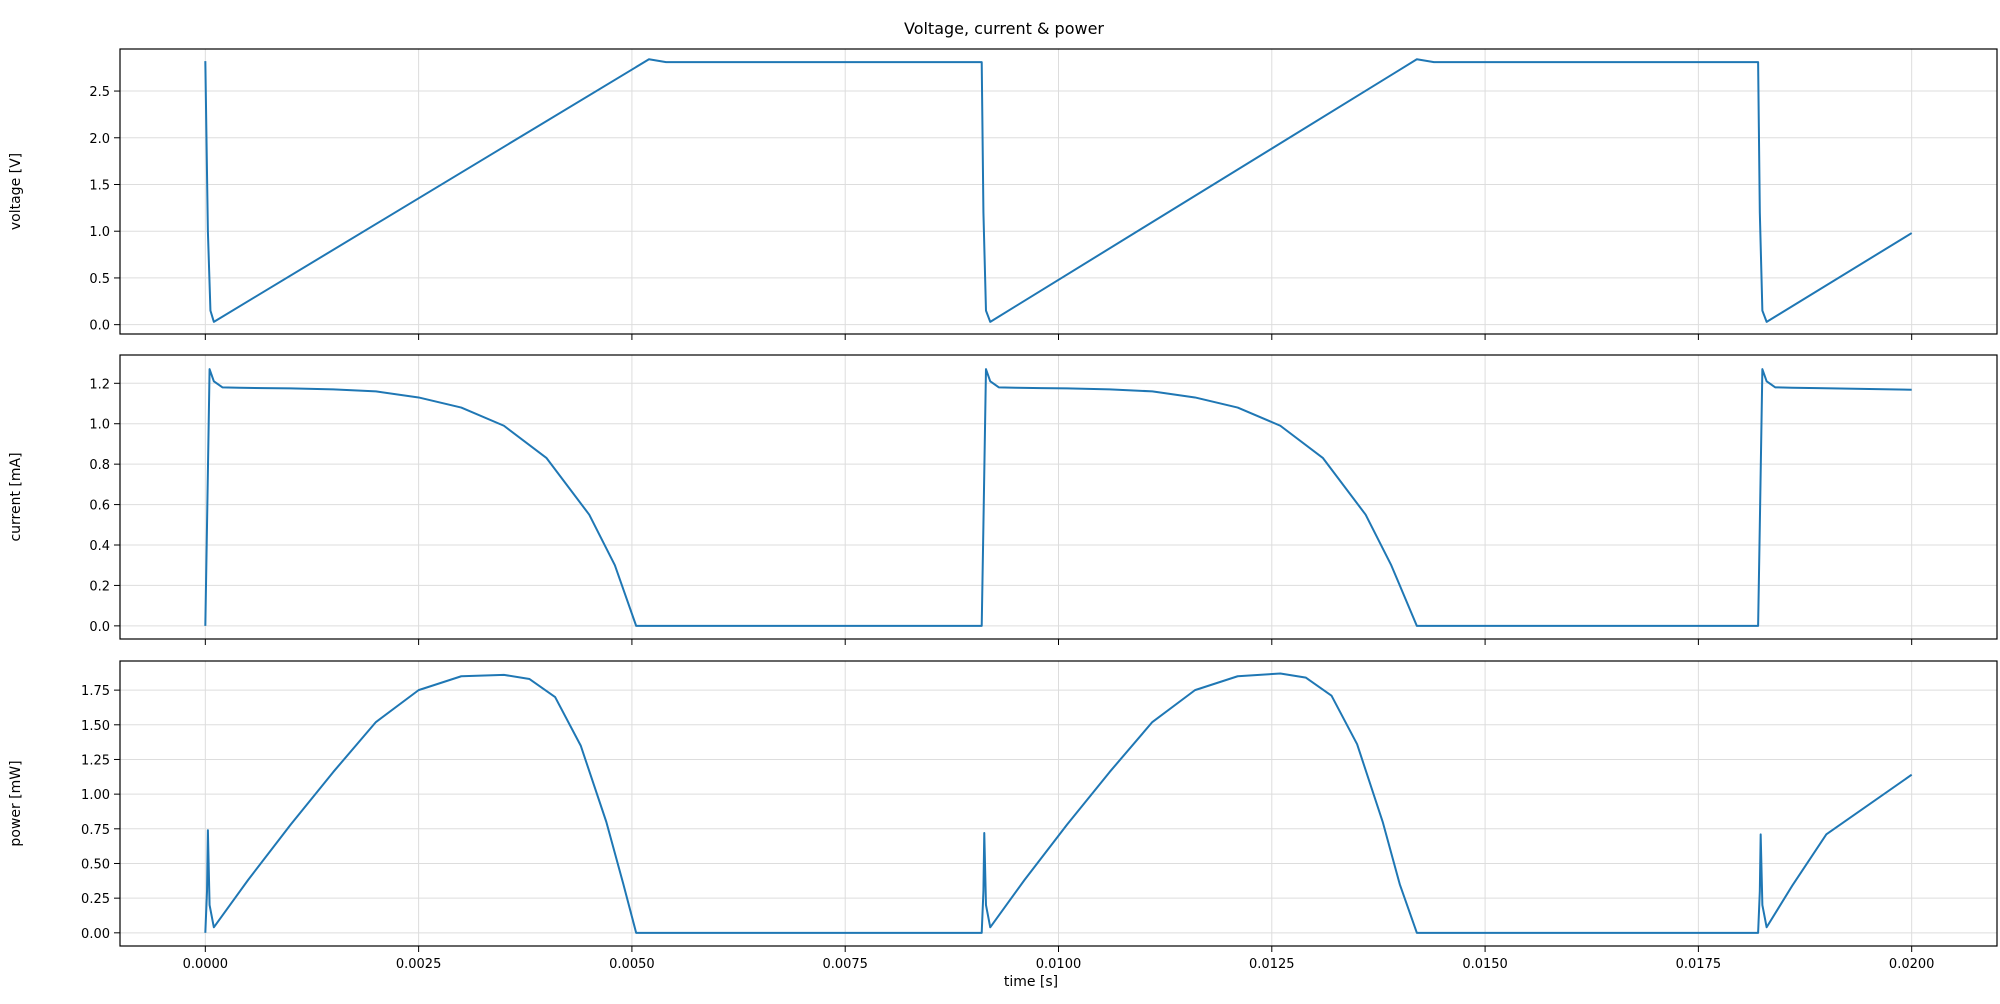 This screenshot has height=1004, width=2000. Describe the element at coordinates (206, 964) in the screenshot. I see `x-tick-label: 0.0000` at that location.